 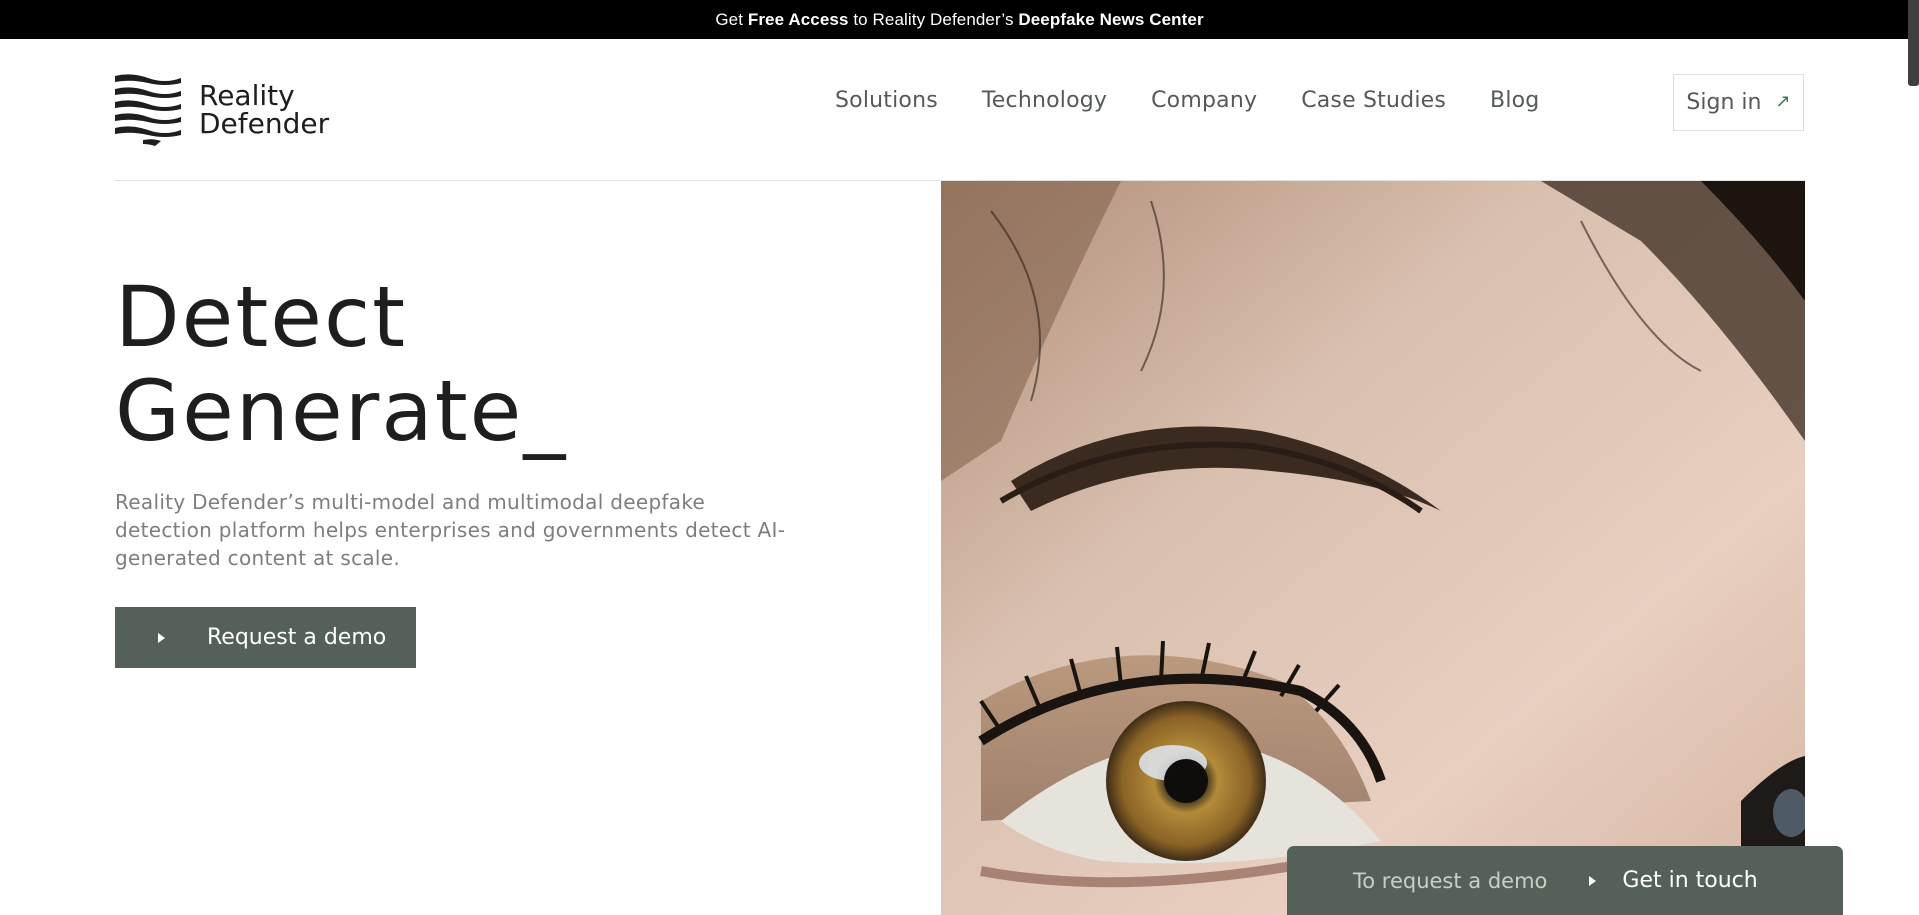 I want to click on banner-prefix: Get, so click(x=731, y=19).